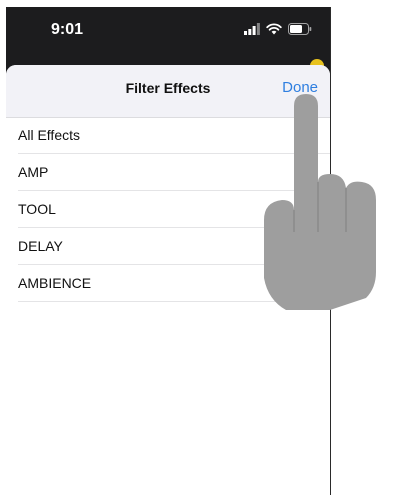  Describe the element at coordinates (49, 135) in the screenshot. I see `filter-item-label: All Effects` at that location.